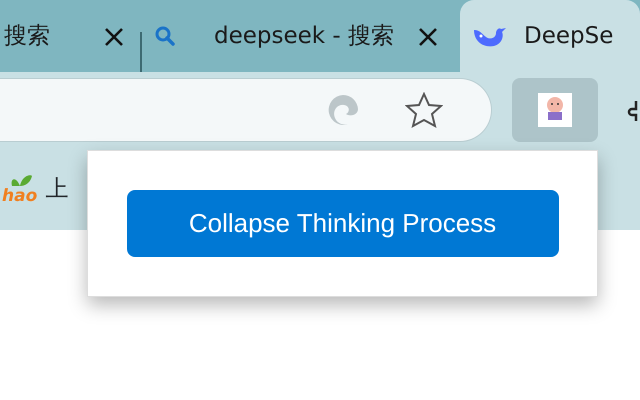 The height and width of the screenshot is (400, 640). What do you see at coordinates (70, 36) in the screenshot?
I see `browser-tab: 搜索` at bounding box center [70, 36].